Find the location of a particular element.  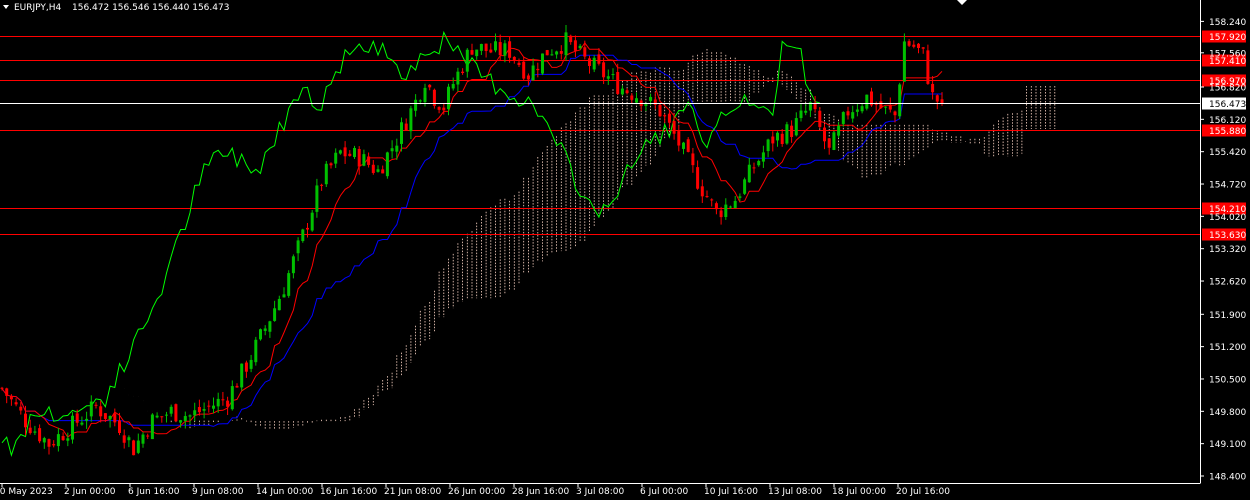

time-tick-label: 10 Jul 16:00 is located at coordinates (731, 492).